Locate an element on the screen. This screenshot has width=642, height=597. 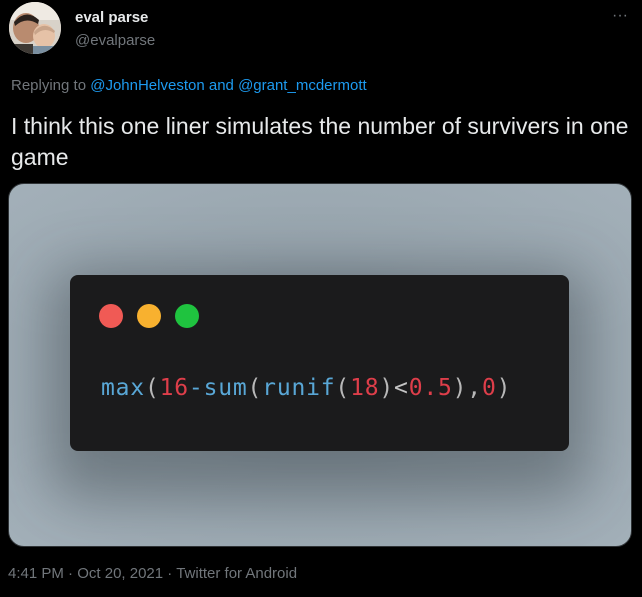
author-name: eval parse is located at coordinates (111, 17).